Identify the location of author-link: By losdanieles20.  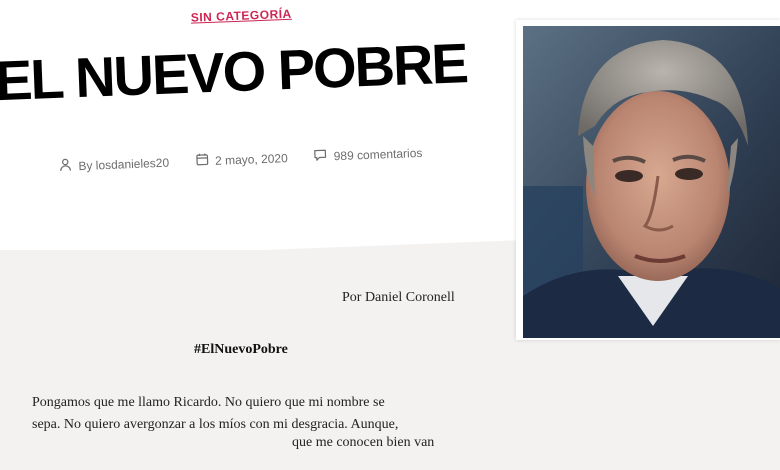
(123, 163).